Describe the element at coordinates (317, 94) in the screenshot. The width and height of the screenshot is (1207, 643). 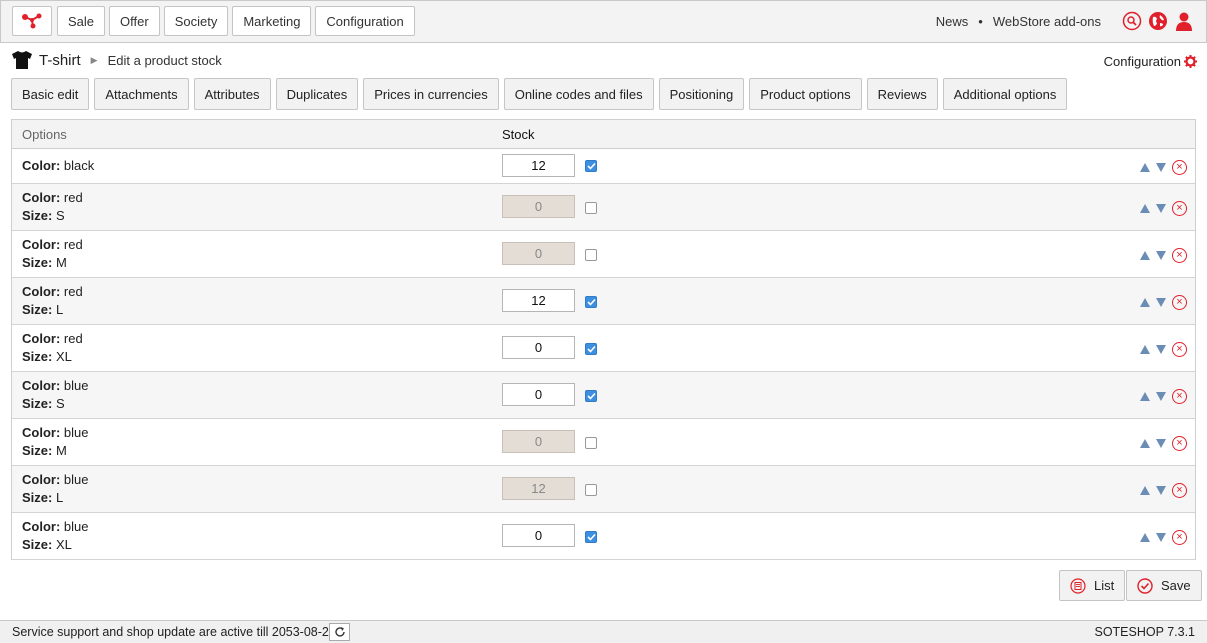
I see `tab-duplicates: Duplicates` at that location.